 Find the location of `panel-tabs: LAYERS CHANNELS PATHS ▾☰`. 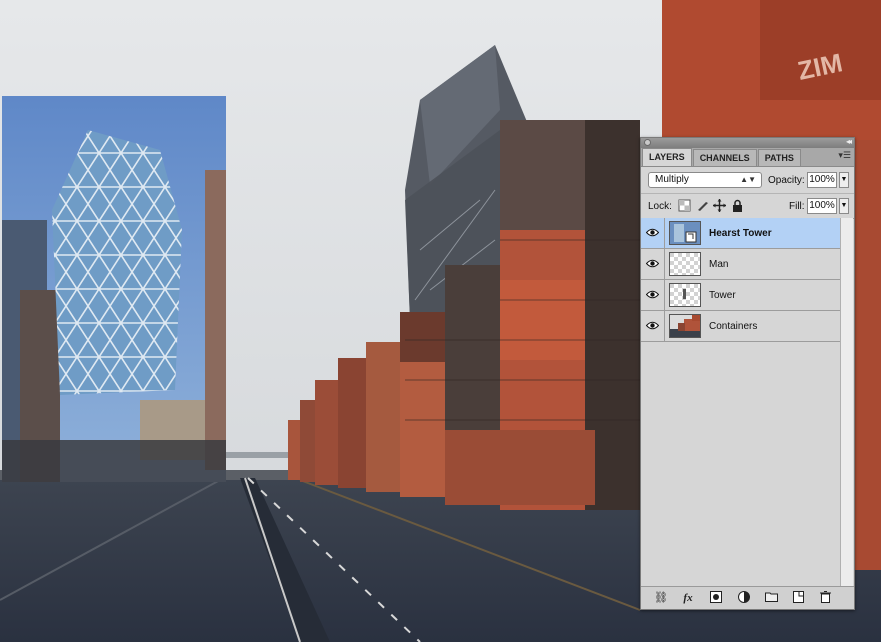

panel-tabs: LAYERS CHANNELS PATHS ▾☰ is located at coordinates (747, 157).